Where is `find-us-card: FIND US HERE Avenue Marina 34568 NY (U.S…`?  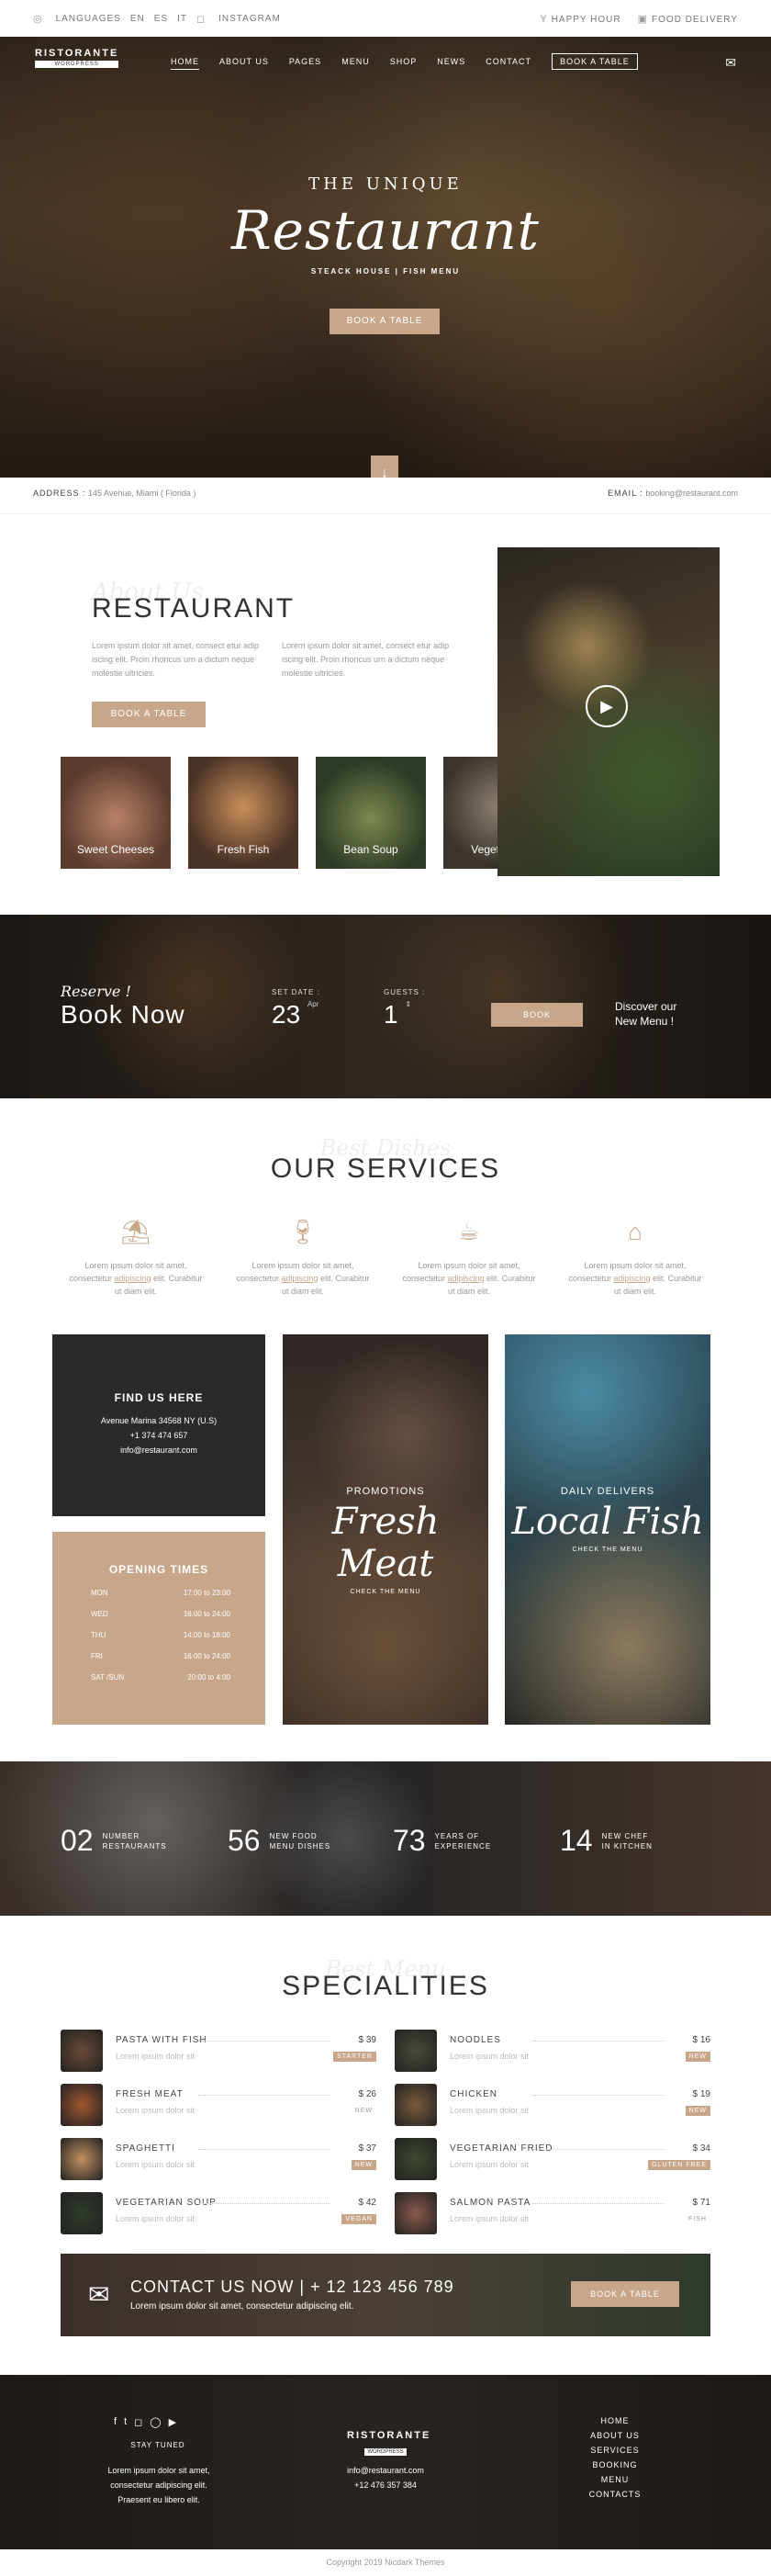
find-us-card: FIND US HERE Avenue Marina 34568 NY (U.S… is located at coordinates (158, 1425).